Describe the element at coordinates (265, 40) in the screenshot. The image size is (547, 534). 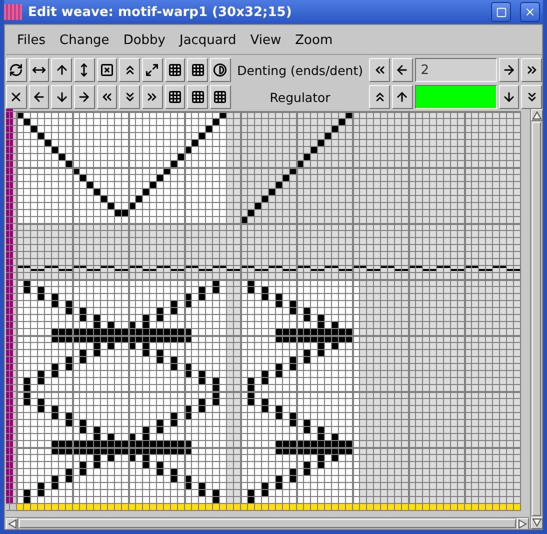
I see `menu-item: View` at that location.